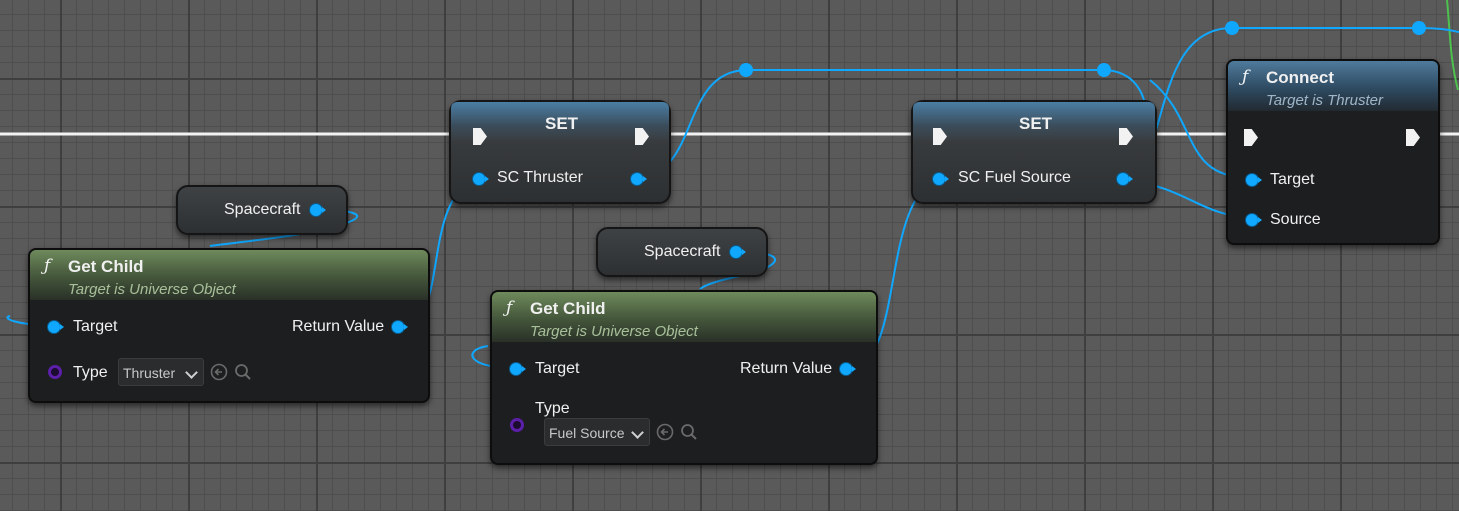  I want to click on sc-thruster-label: SC Thruster, so click(540, 177).